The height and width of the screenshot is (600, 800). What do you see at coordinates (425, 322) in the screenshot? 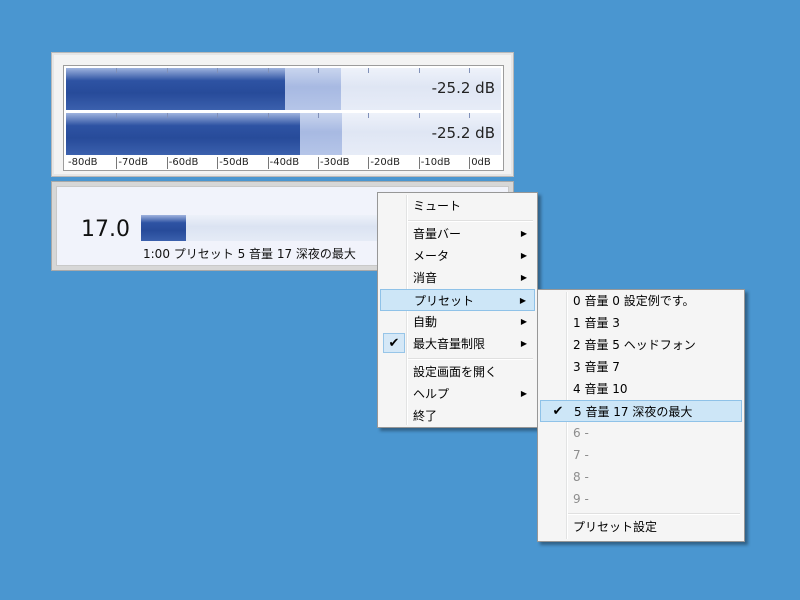
I see `context-menu-item-label: 自動` at bounding box center [425, 322].